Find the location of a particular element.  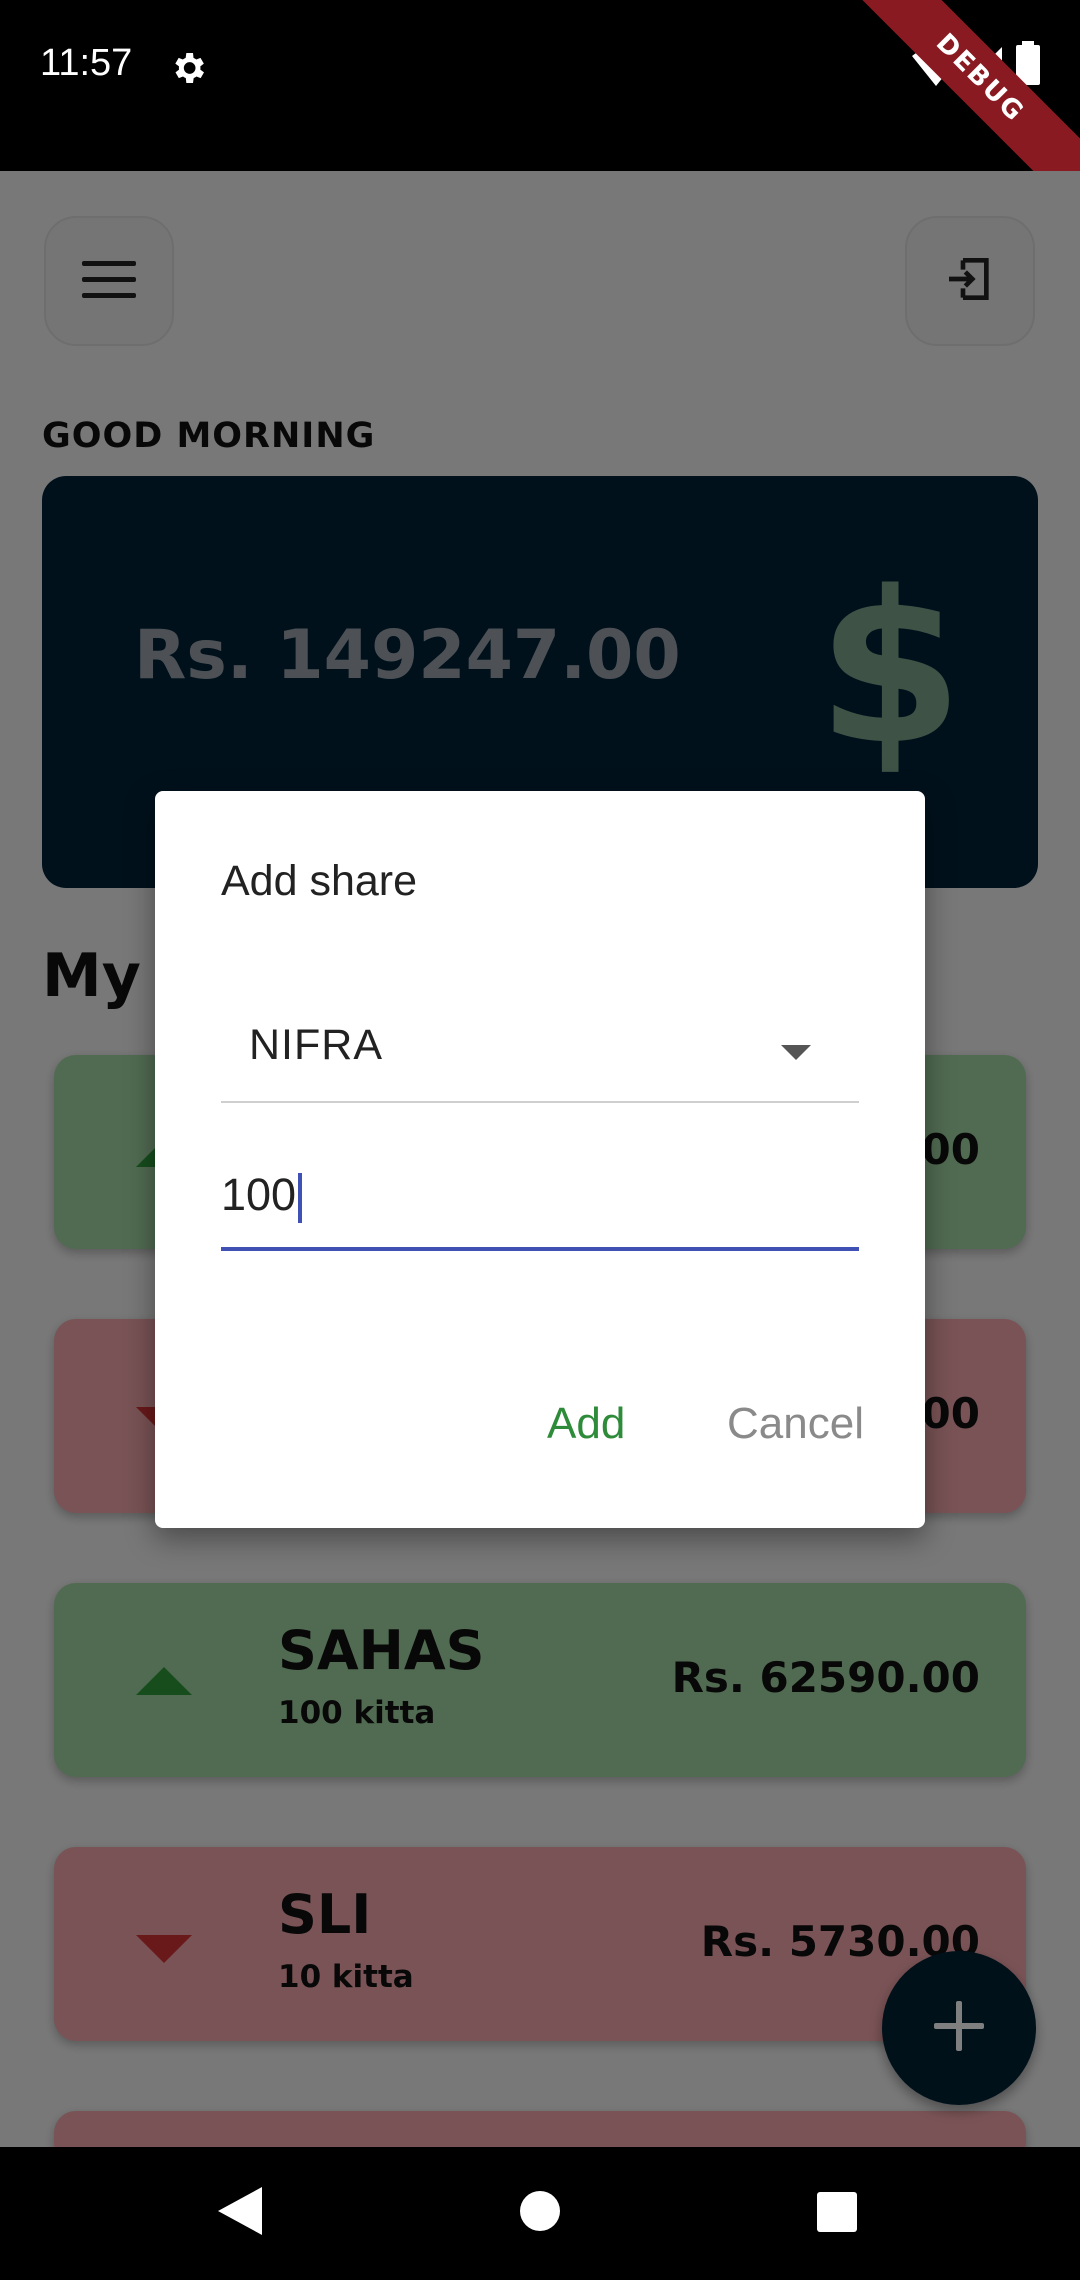

status-time: 11:57 is located at coordinates (86, 63).